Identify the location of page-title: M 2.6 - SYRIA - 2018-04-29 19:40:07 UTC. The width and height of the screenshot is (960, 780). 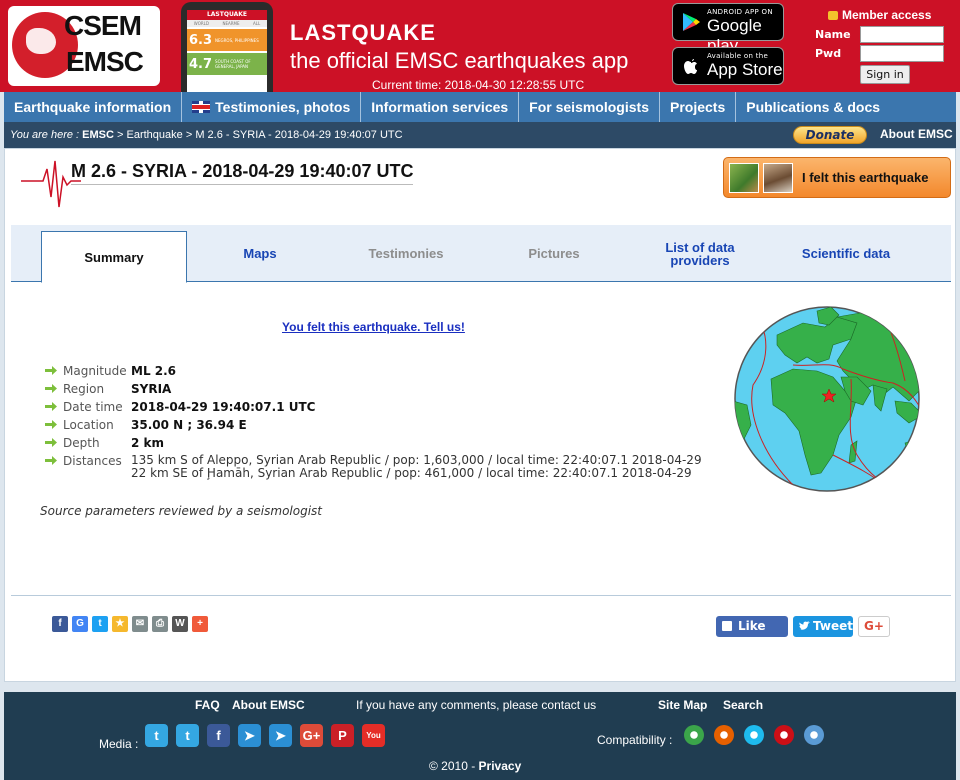
(242, 173).